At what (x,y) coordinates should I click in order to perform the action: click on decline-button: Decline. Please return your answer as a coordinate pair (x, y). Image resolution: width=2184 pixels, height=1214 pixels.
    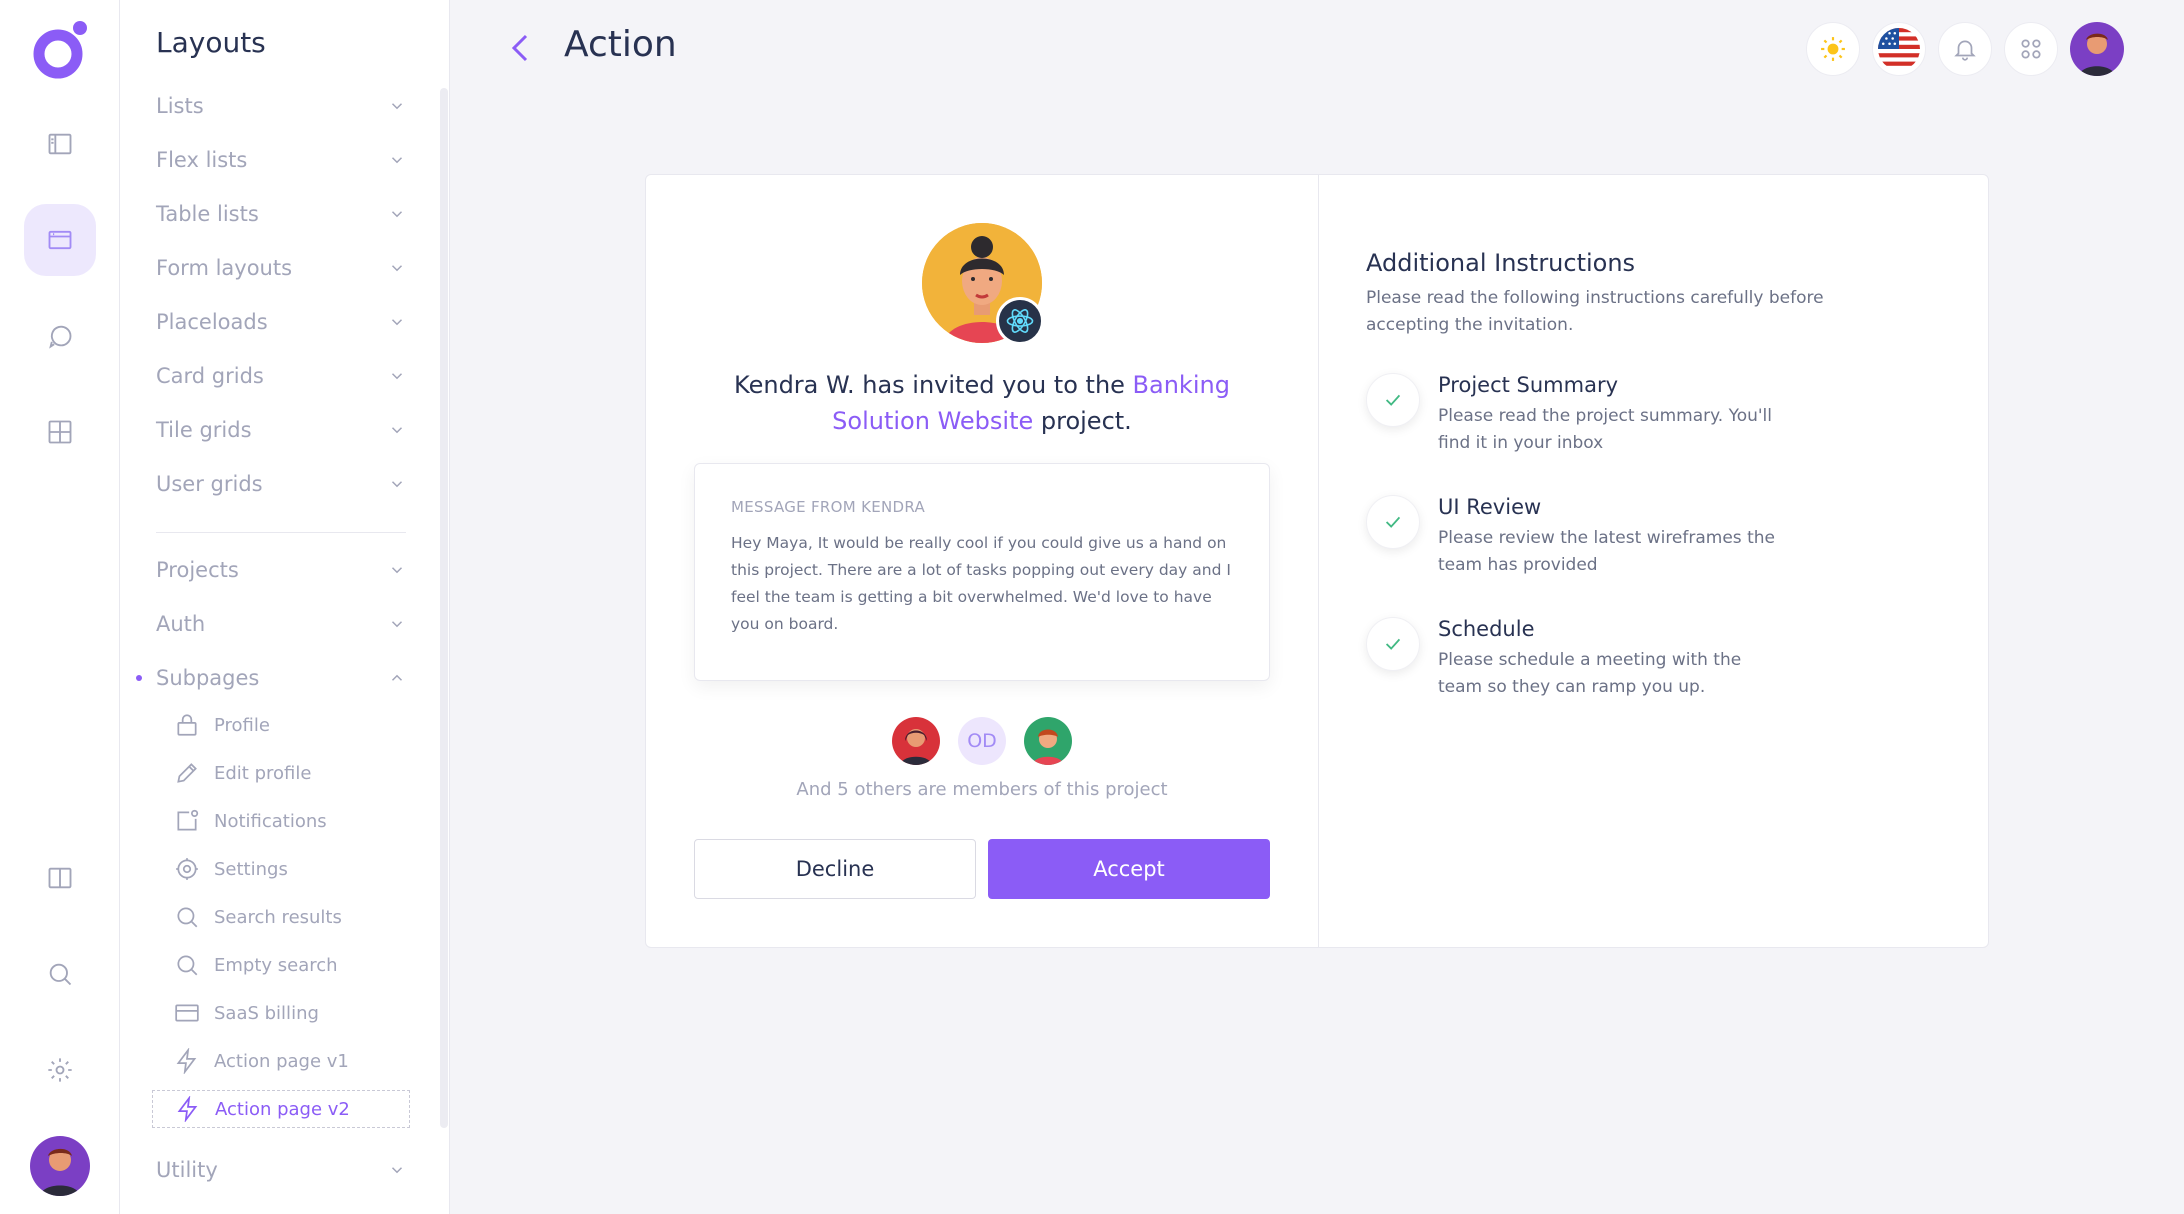
    Looking at the image, I should click on (835, 869).